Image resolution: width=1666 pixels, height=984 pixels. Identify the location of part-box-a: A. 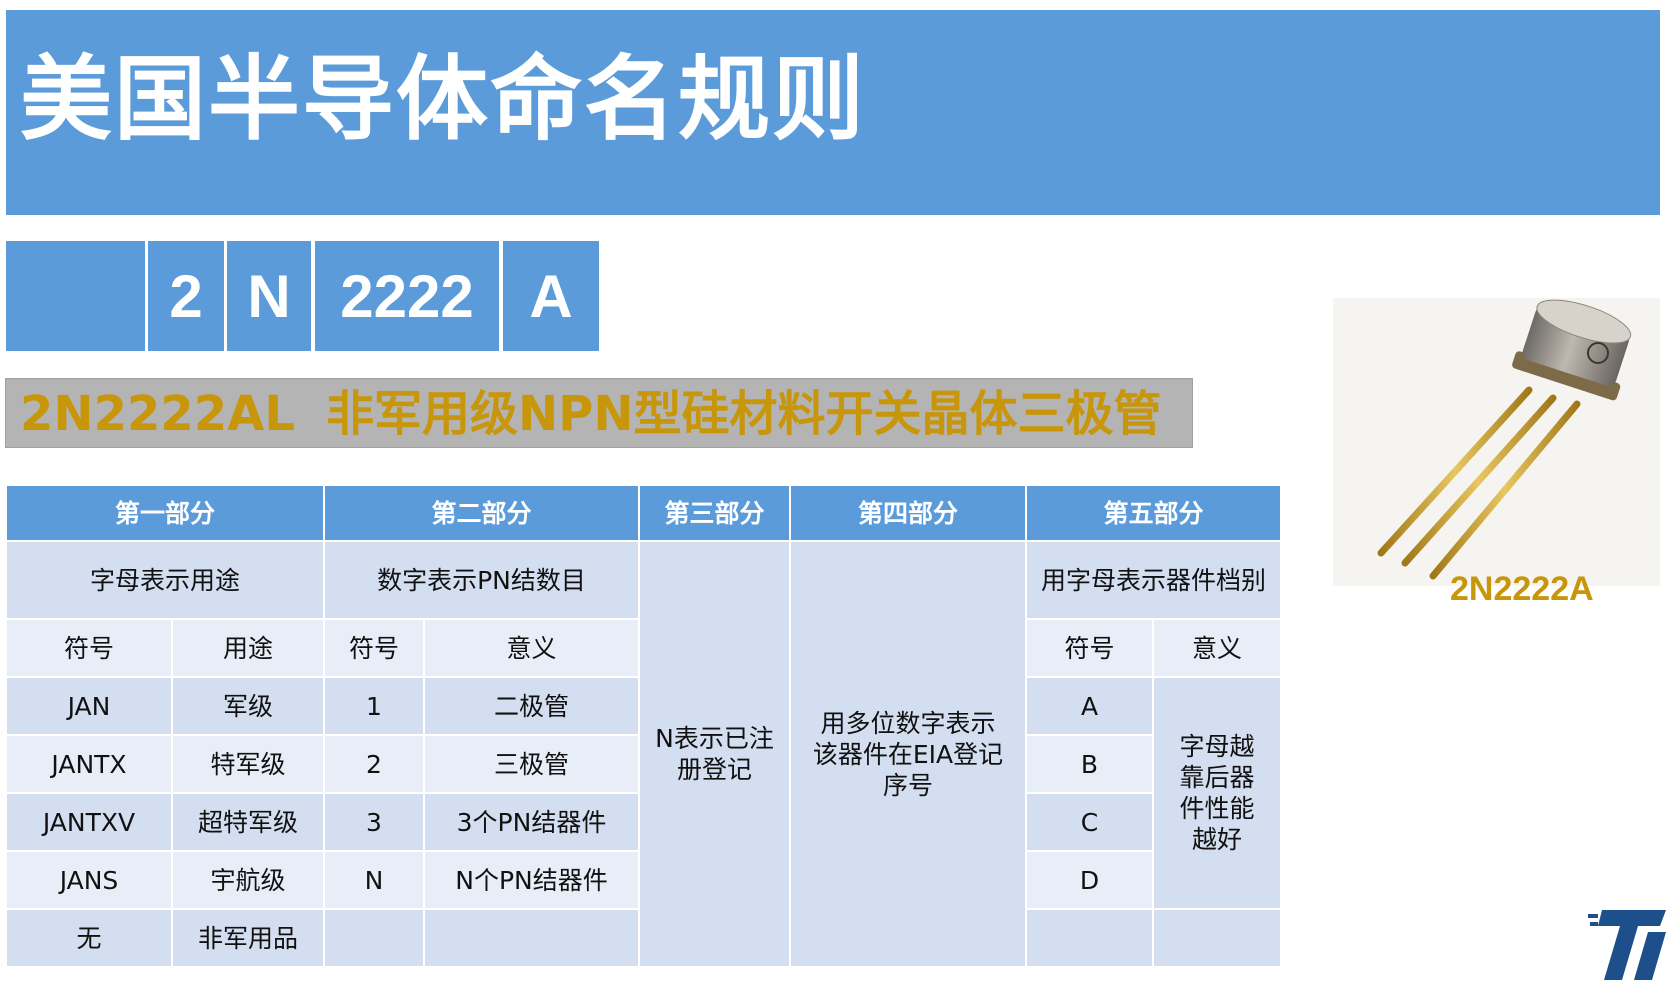
(551, 296).